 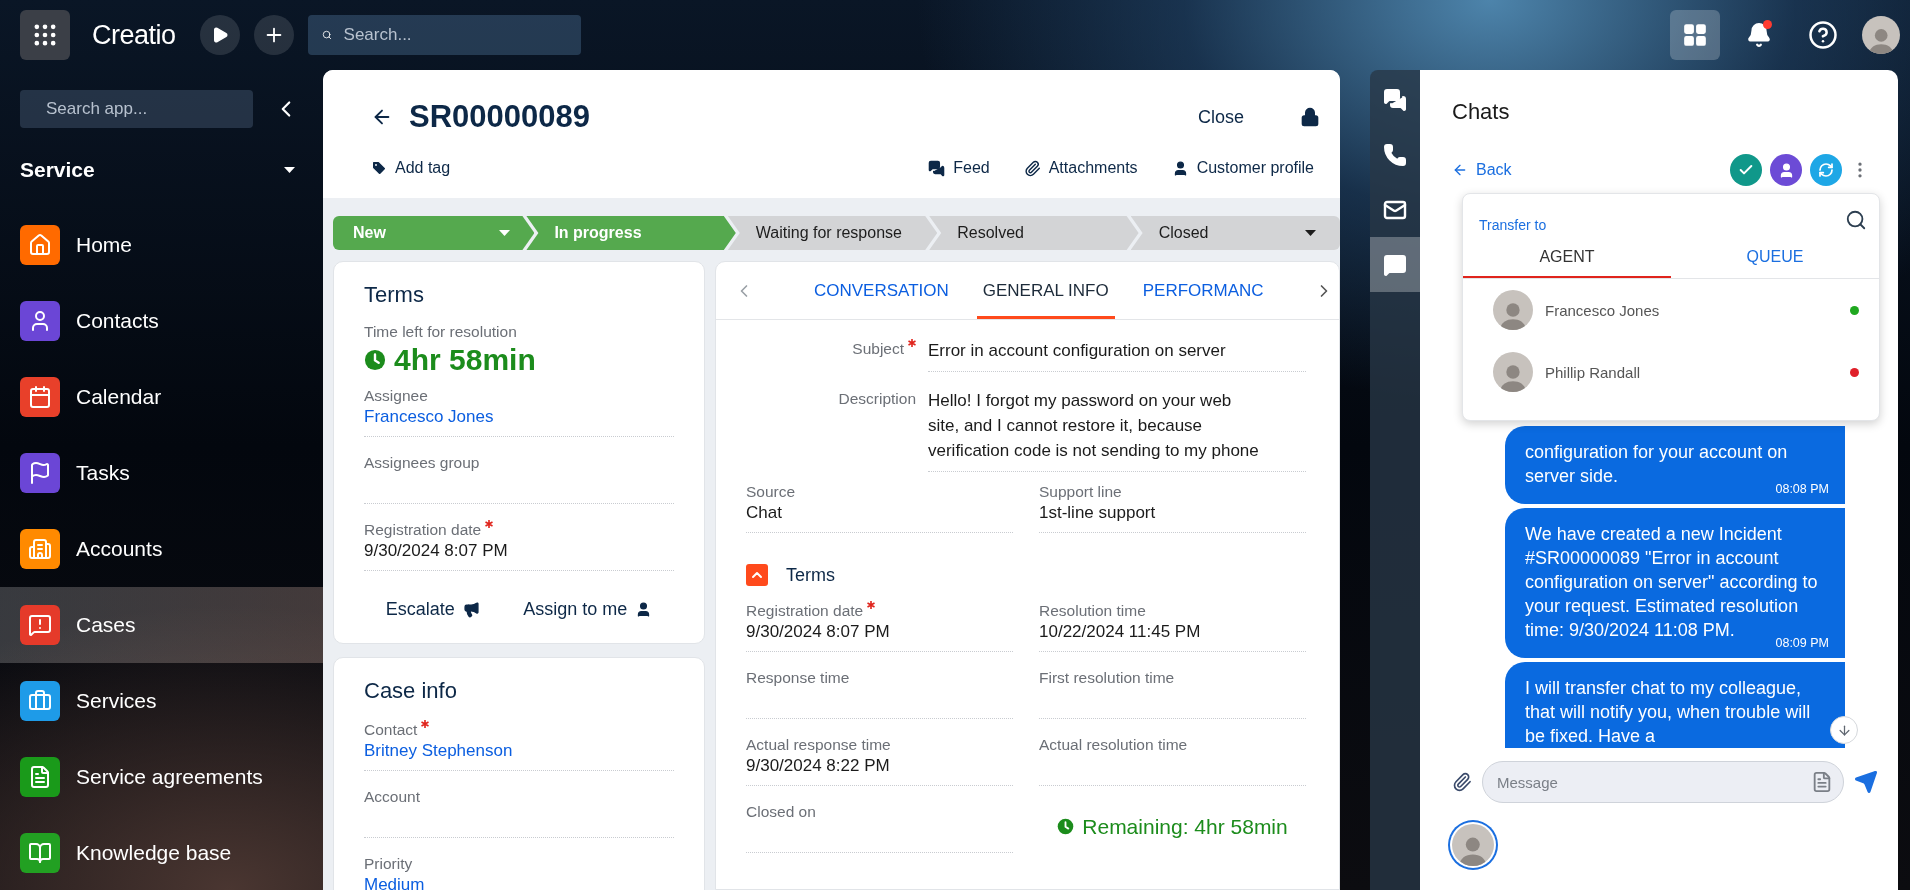 I want to click on stage-step: Waiting for response, so click(x=832, y=233).